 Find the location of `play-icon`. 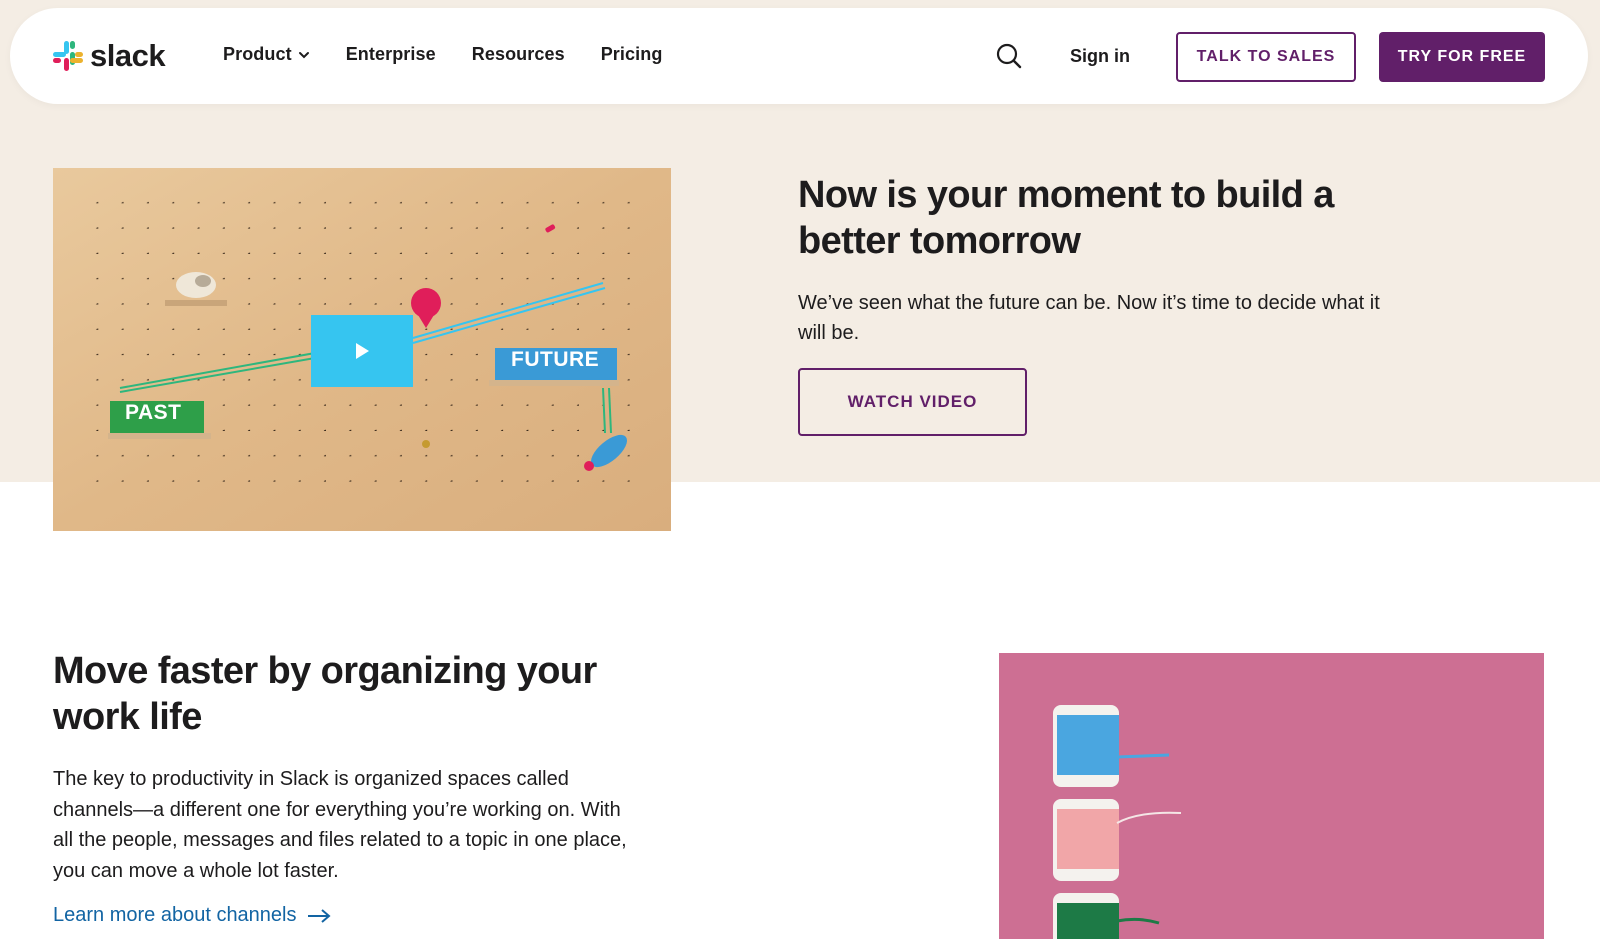

play-icon is located at coordinates (362, 351).